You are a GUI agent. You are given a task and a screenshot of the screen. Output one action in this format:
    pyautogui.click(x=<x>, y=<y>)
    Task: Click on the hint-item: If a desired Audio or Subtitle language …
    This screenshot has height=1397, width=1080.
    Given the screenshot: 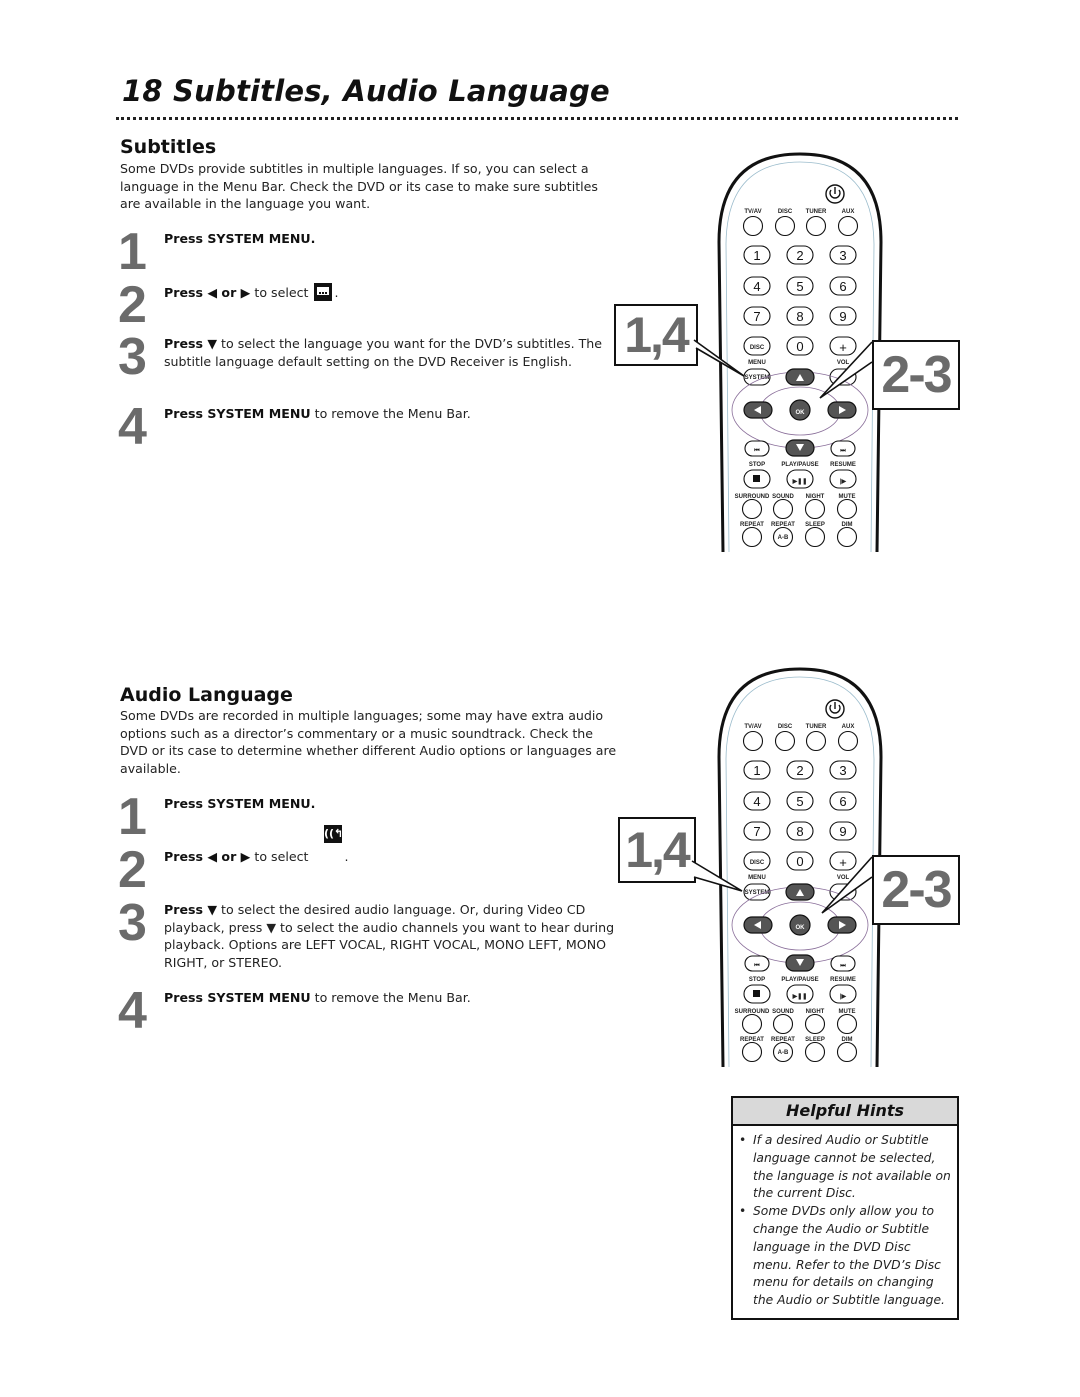 What is the action you would take?
    pyautogui.click(x=845, y=1167)
    